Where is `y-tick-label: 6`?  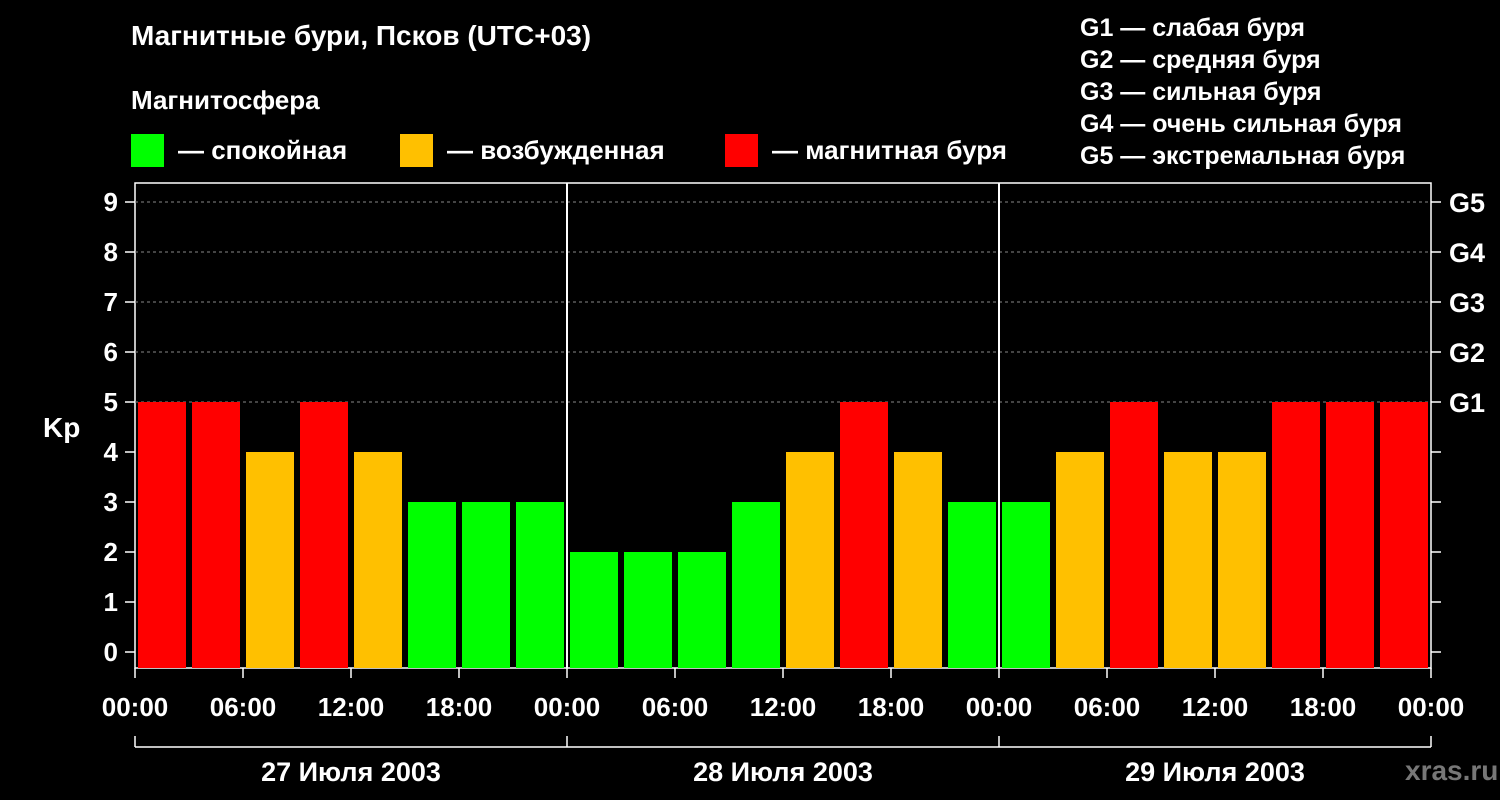 y-tick-label: 6 is located at coordinates (111, 352).